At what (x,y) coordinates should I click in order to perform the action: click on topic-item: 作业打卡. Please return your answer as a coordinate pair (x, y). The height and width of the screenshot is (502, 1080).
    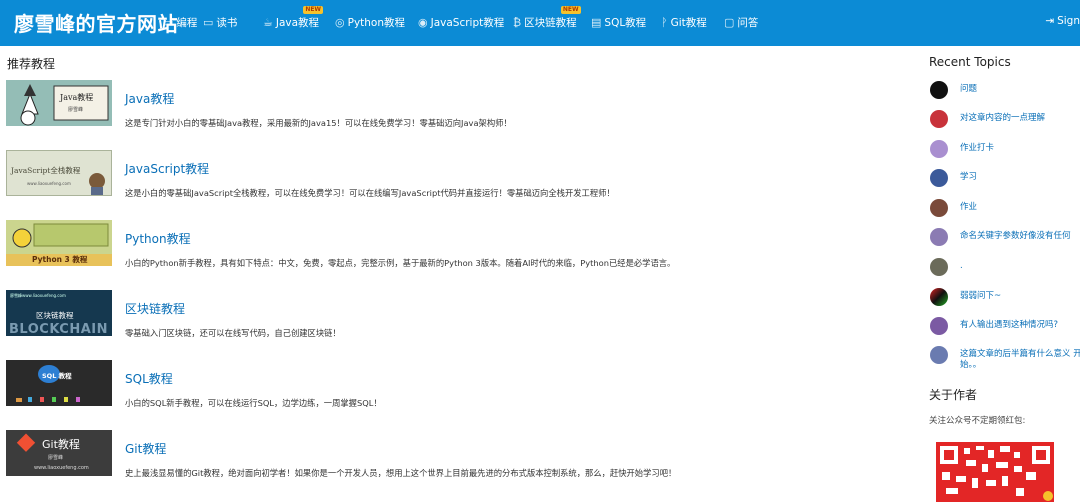
    Looking at the image, I should click on (1005, 149).